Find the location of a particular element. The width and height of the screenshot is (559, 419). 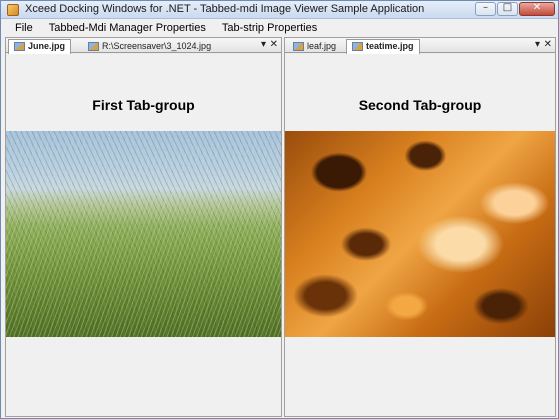

maximize-button: □ is located at coordinates (507, 9).